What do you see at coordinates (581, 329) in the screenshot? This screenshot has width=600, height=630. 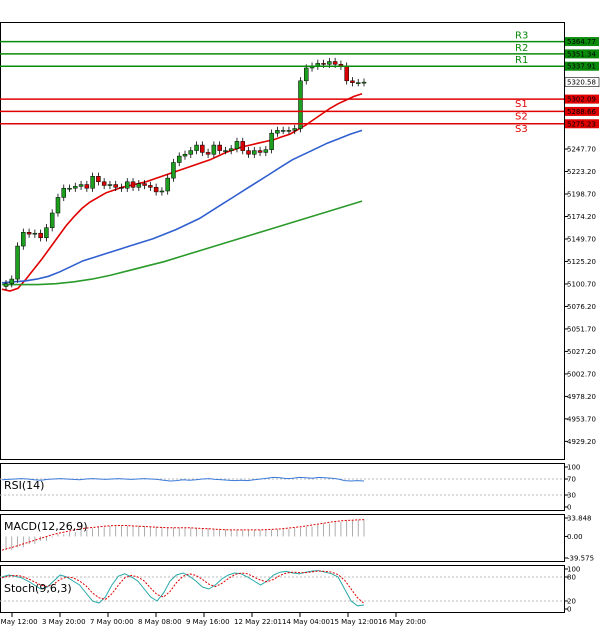 I see `price-tick-label-8: 5051.70` at bounding box center [581, 329].